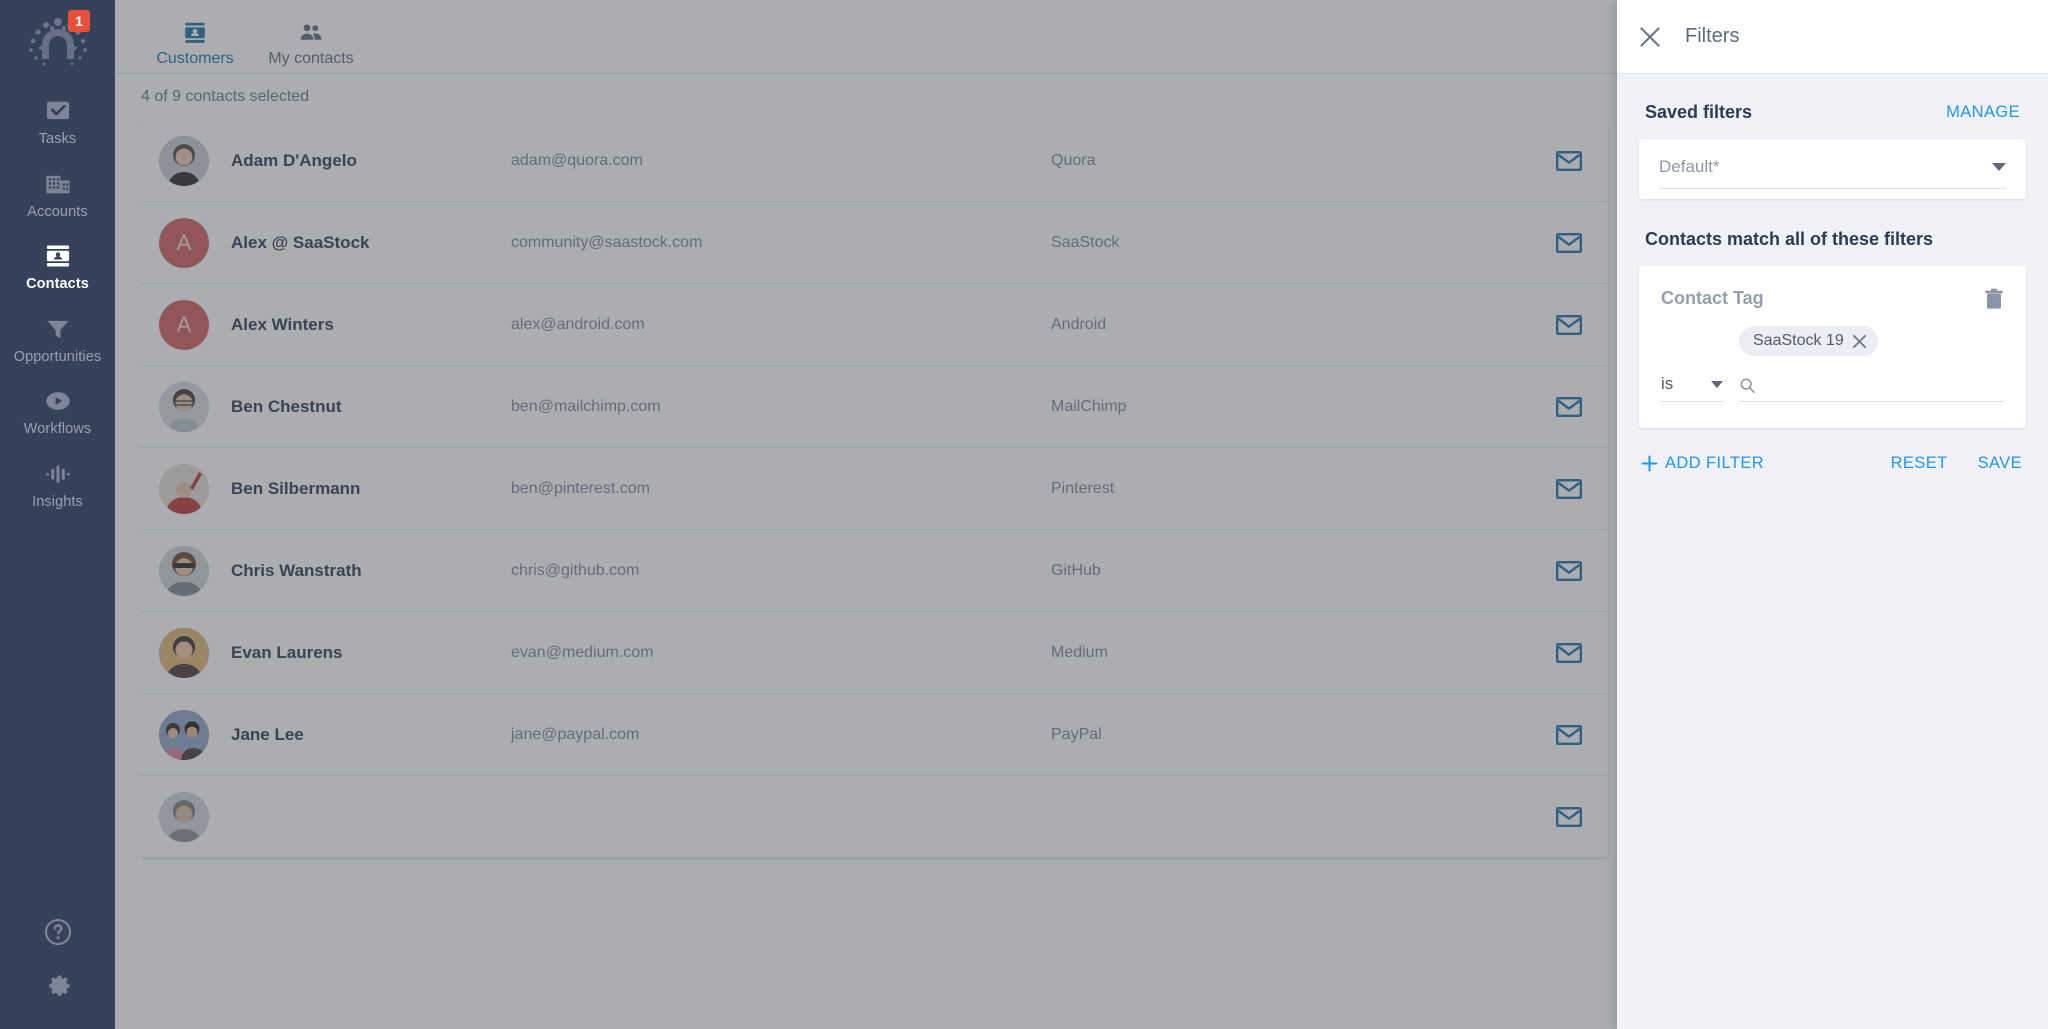 Image resolution: width=2048 pixels, height=1029 pixels. I want to click on contact-email: alex@android.com, so click(578, 324).